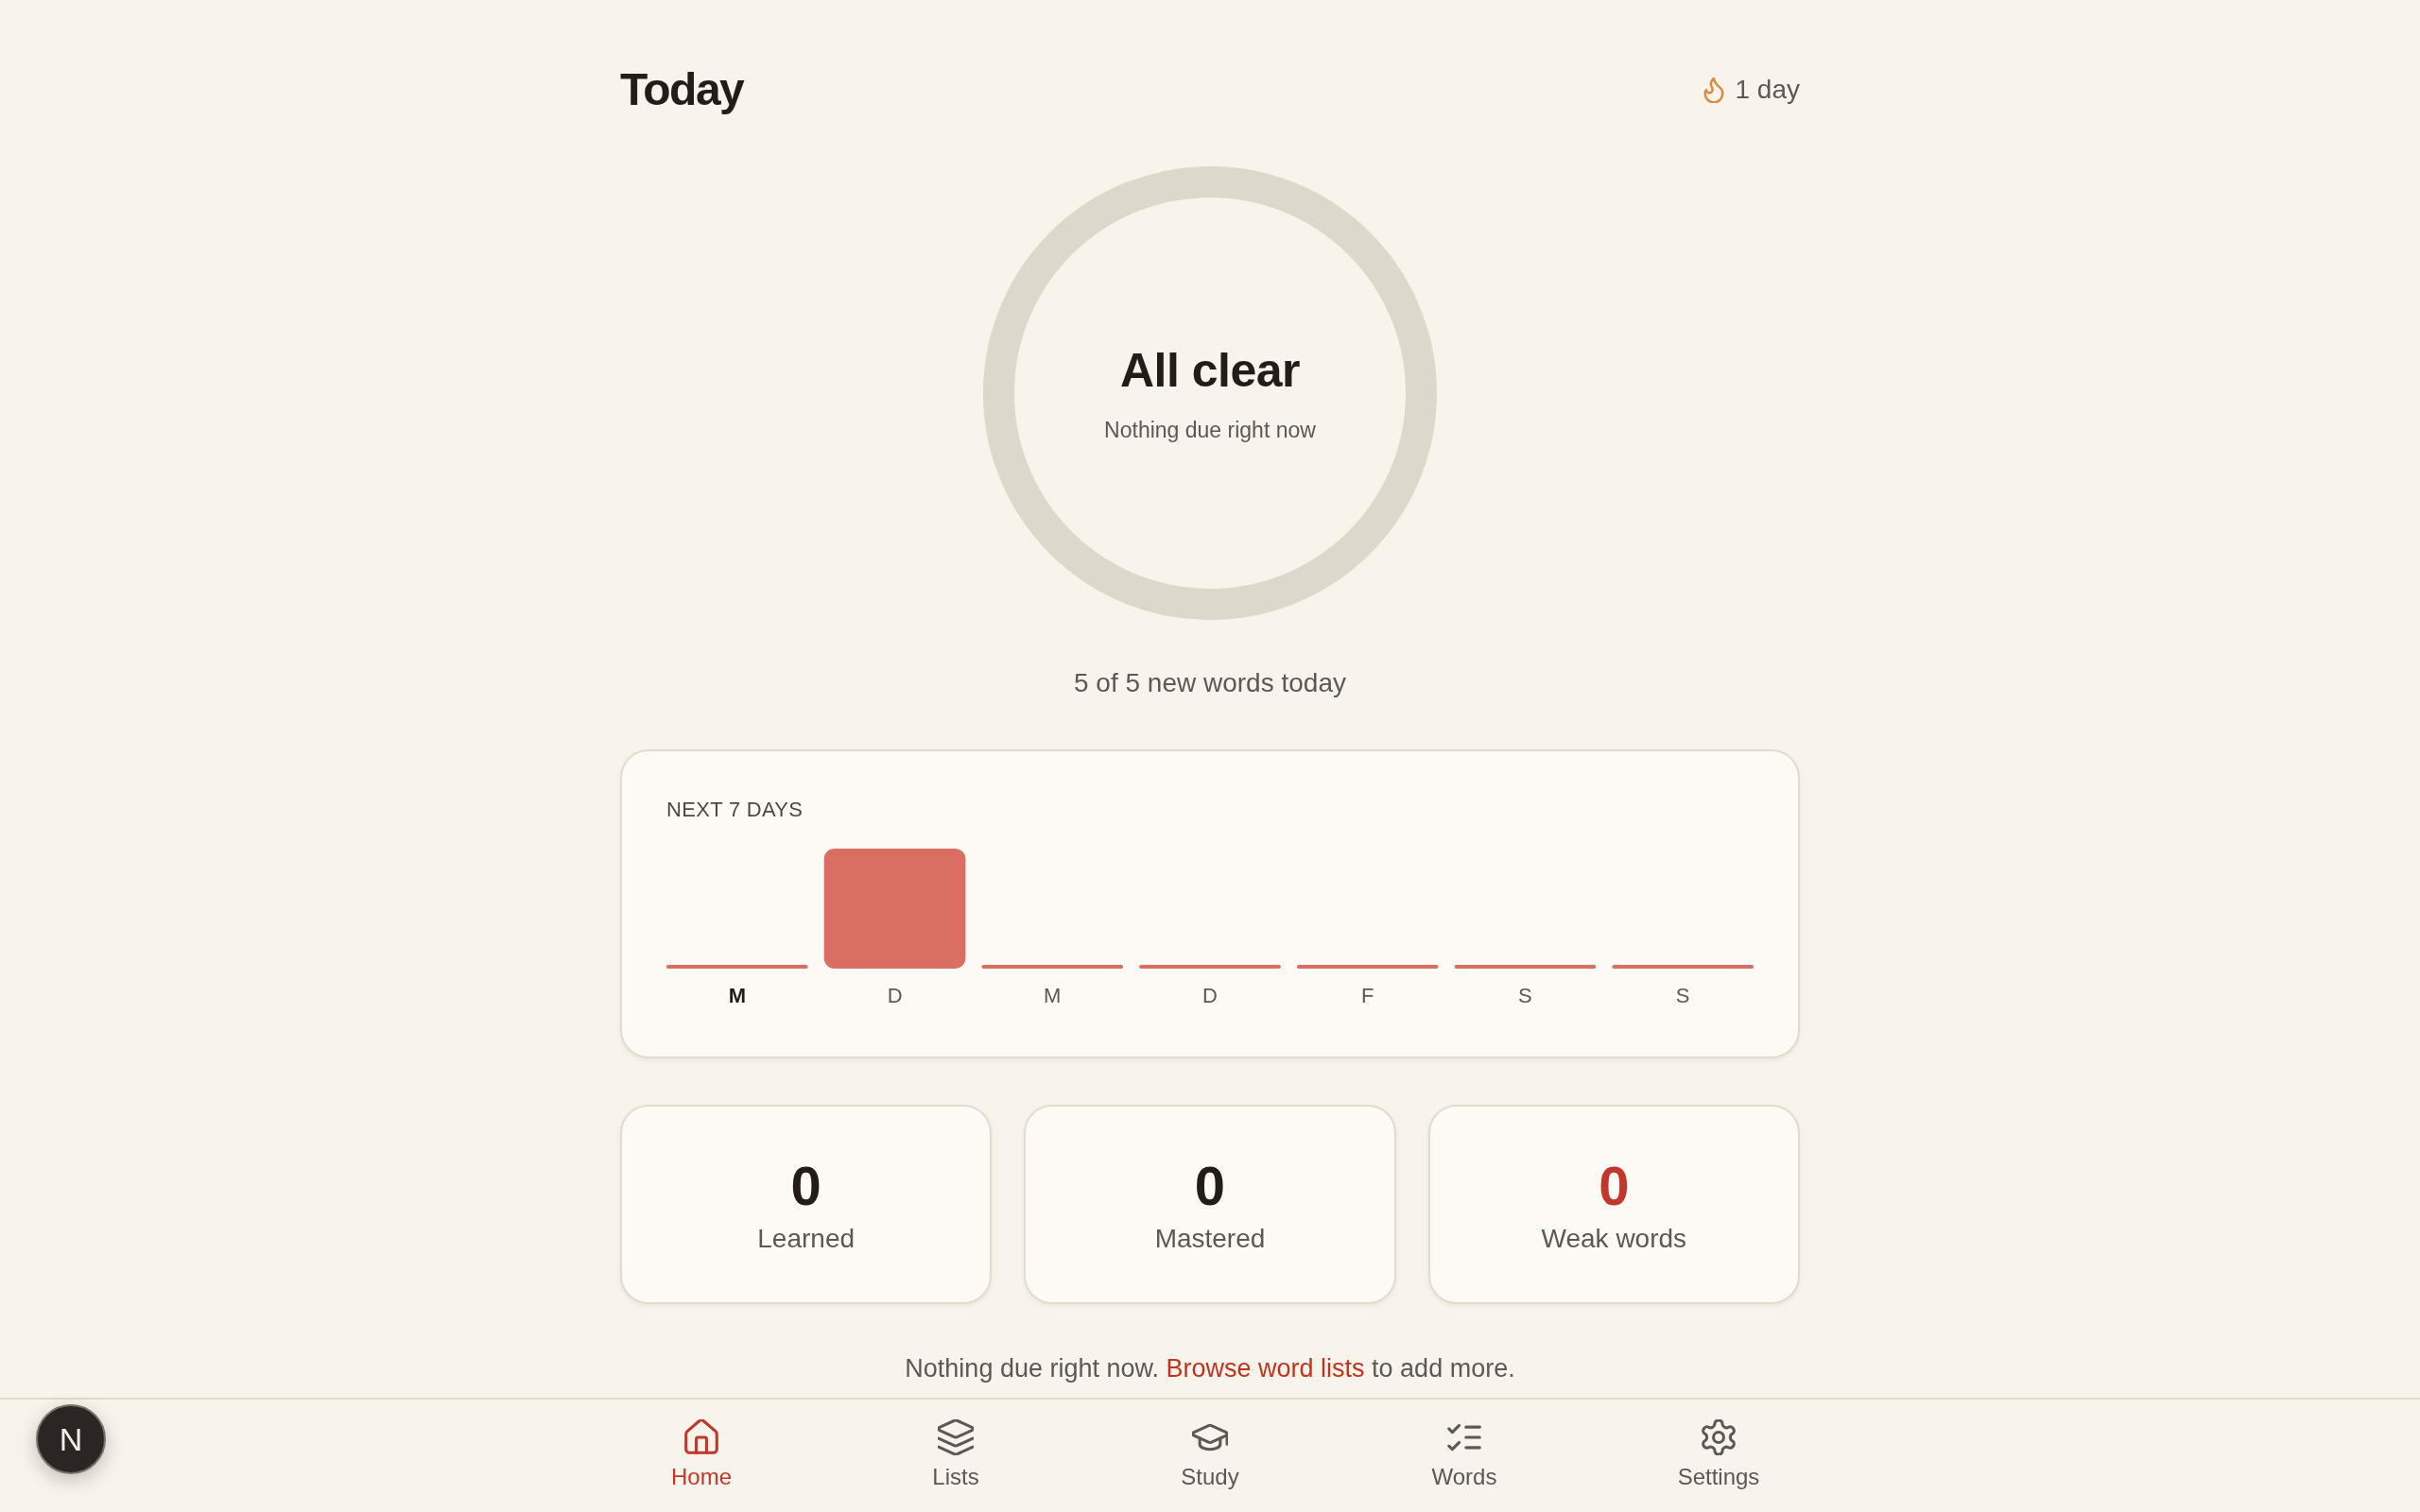 The image size is (2420, 1512). What do you see at coordinates (1767, 90) in the screenshot?
I see `streak-count: 1 day` at bounding box center [1767, 90].